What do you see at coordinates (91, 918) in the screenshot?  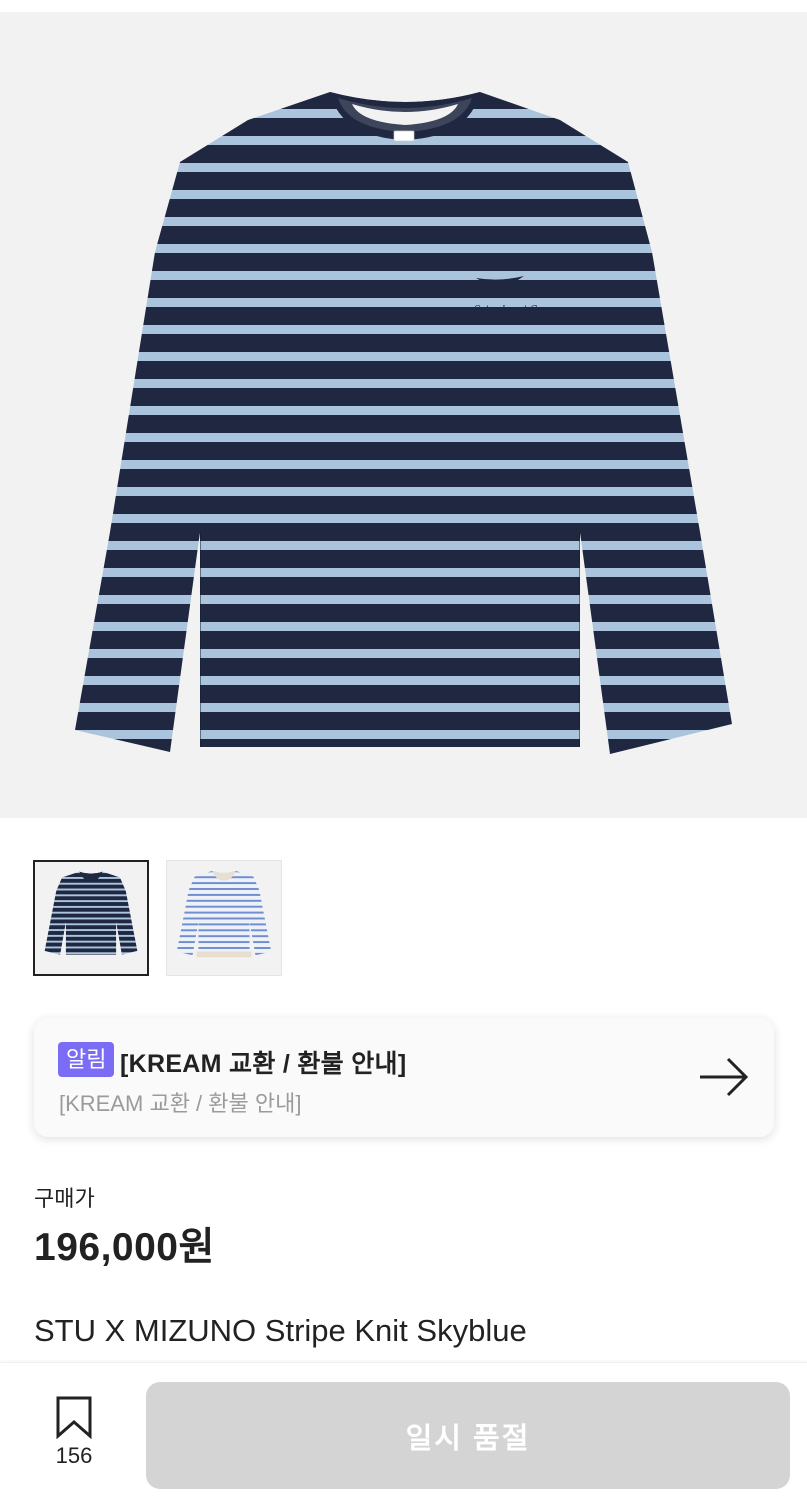 I see `navy-skyblue-stripe-thumbnail` at bounding box center [91, 918].